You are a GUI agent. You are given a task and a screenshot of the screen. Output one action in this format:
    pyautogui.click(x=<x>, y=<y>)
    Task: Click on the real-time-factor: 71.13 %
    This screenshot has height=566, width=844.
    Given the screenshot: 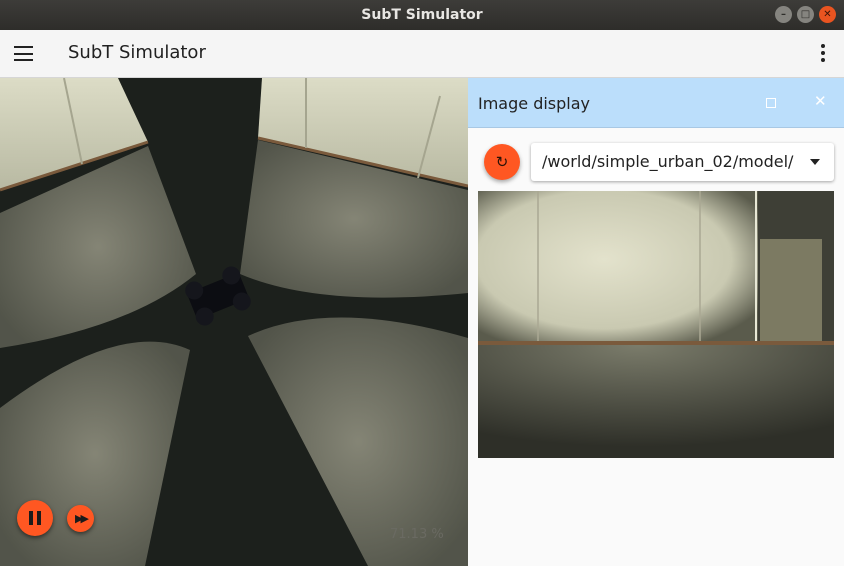 What is the action you would take?
    pyautogui.click(x=417, y=534)
    